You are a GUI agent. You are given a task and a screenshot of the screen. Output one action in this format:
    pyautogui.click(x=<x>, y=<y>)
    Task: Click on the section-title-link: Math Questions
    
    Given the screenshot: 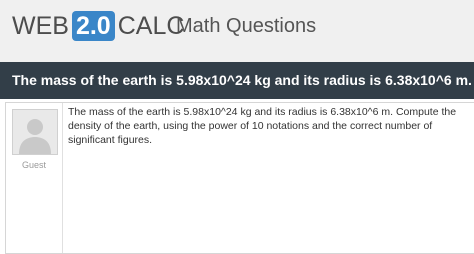 What is the action you would take?
    pyautogui.click(x=246, y=26)
    